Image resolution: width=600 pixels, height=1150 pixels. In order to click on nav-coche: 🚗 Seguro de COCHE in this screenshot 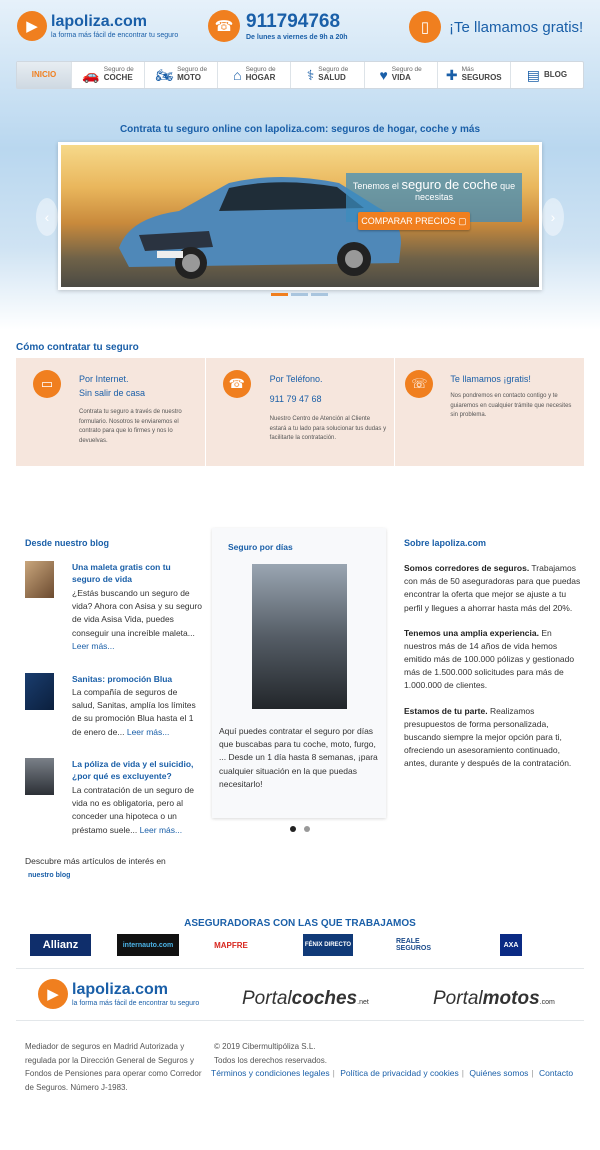, I will do `click(109, 75)`.